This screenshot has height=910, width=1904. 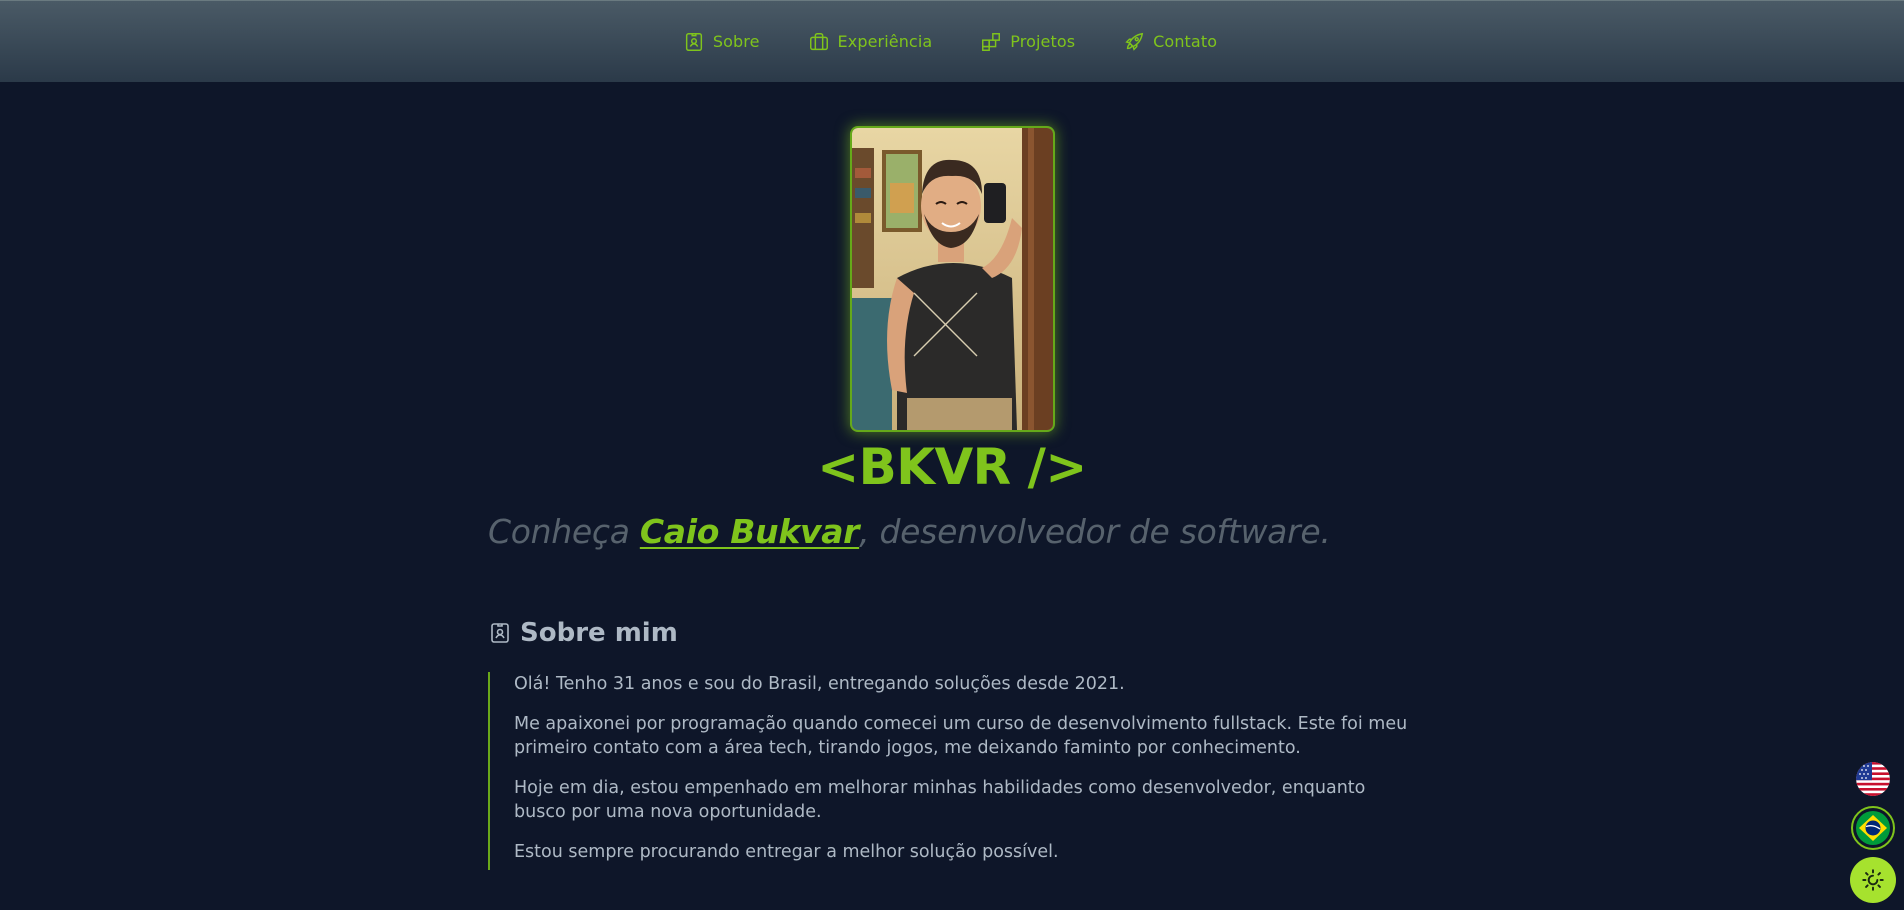 What do you see at coordinates (1095, 531) in the screenshot?
I see `tagline-suffix: , desenvolvedor de software.` at bounding box center [1095, 531].